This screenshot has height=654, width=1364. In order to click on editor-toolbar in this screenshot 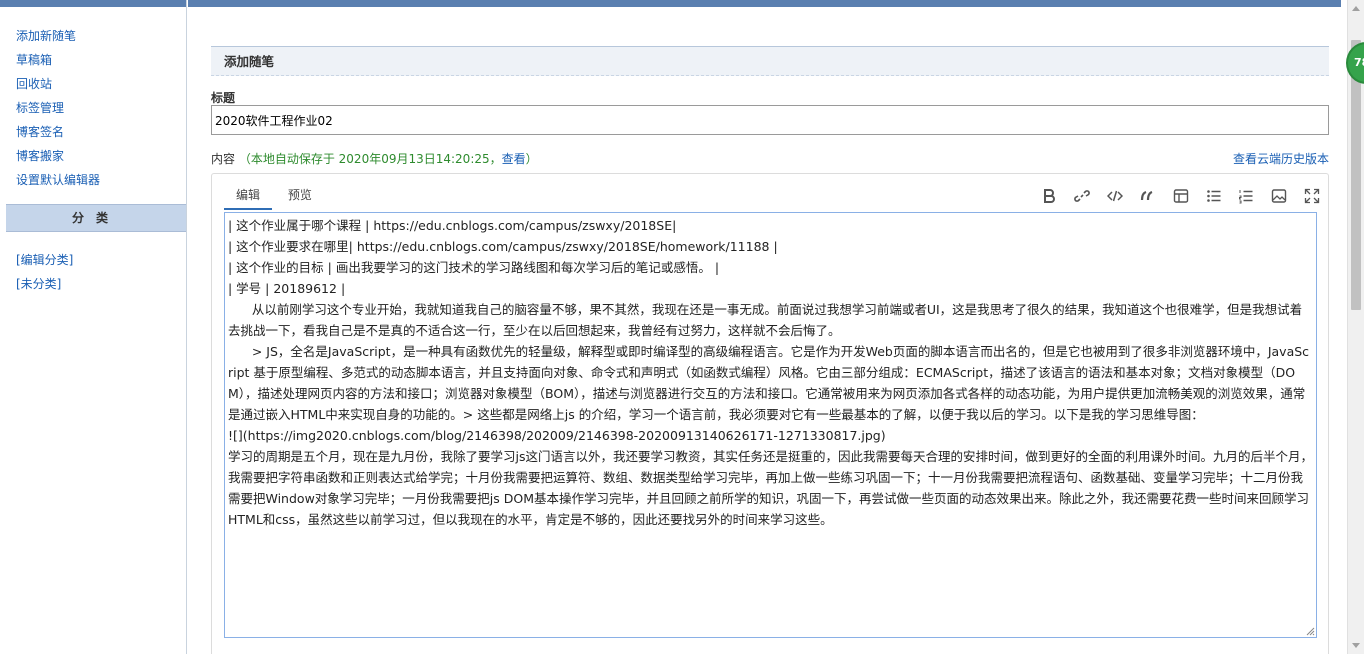, I will do `click(1176, 196)`.